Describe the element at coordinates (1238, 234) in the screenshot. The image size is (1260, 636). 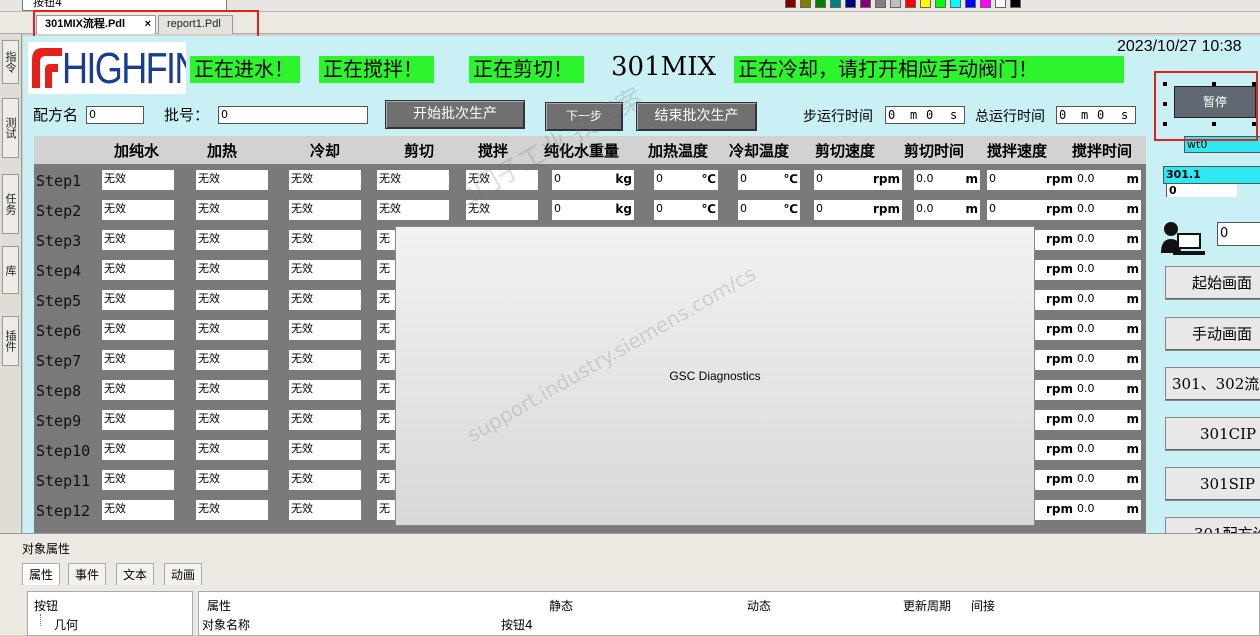
I see `user-input: 0` at that location.